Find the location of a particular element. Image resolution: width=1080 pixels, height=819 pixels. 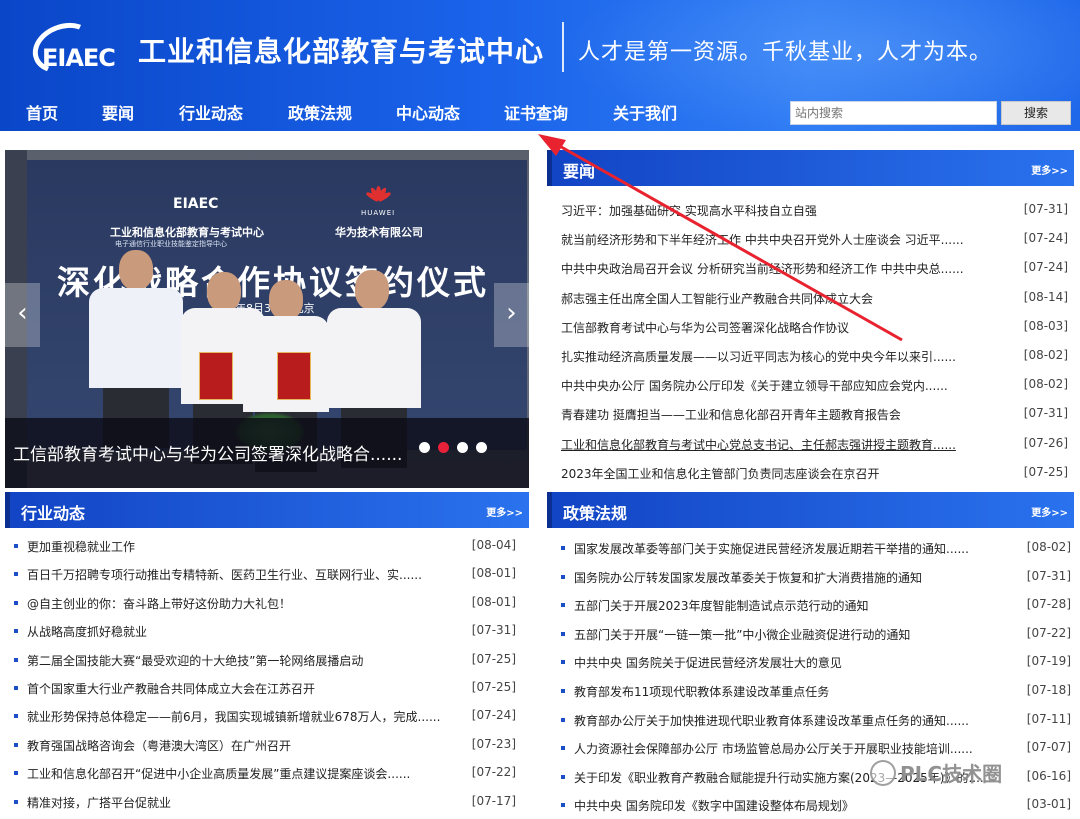

list-item-title: 教育部发布11项现代职教体系建设改革重点任务 is located at coordinates (784, 691).